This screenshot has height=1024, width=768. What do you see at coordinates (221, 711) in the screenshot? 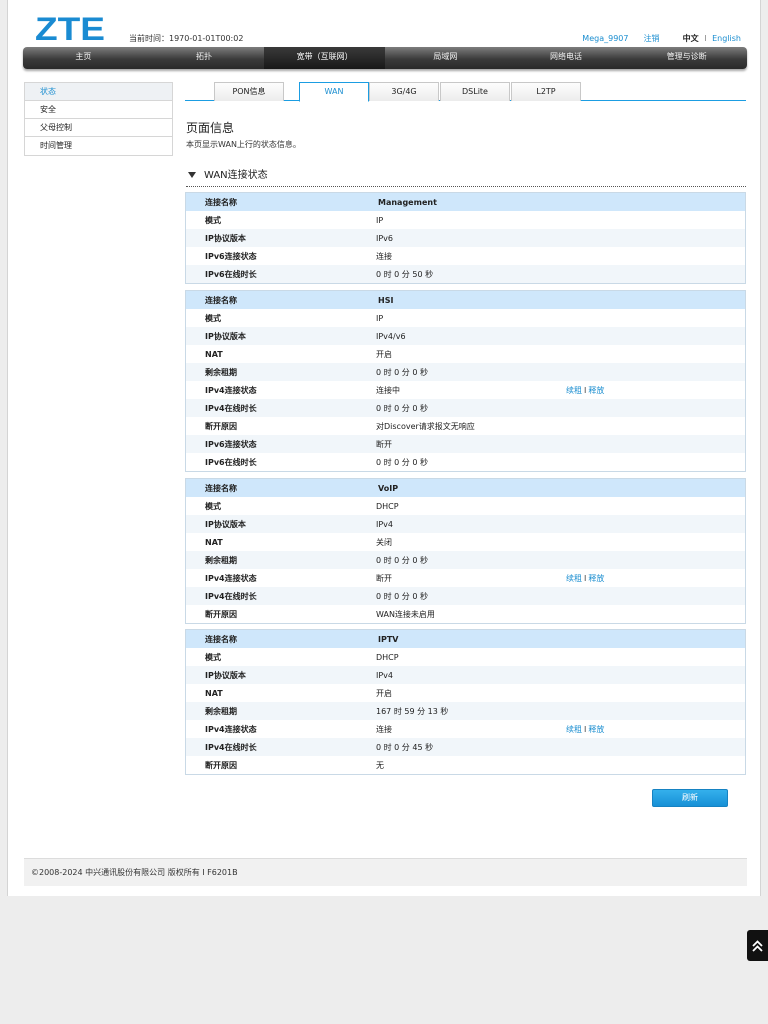
I see `row-label: 剩余租期` at bounding box center [221, 711].